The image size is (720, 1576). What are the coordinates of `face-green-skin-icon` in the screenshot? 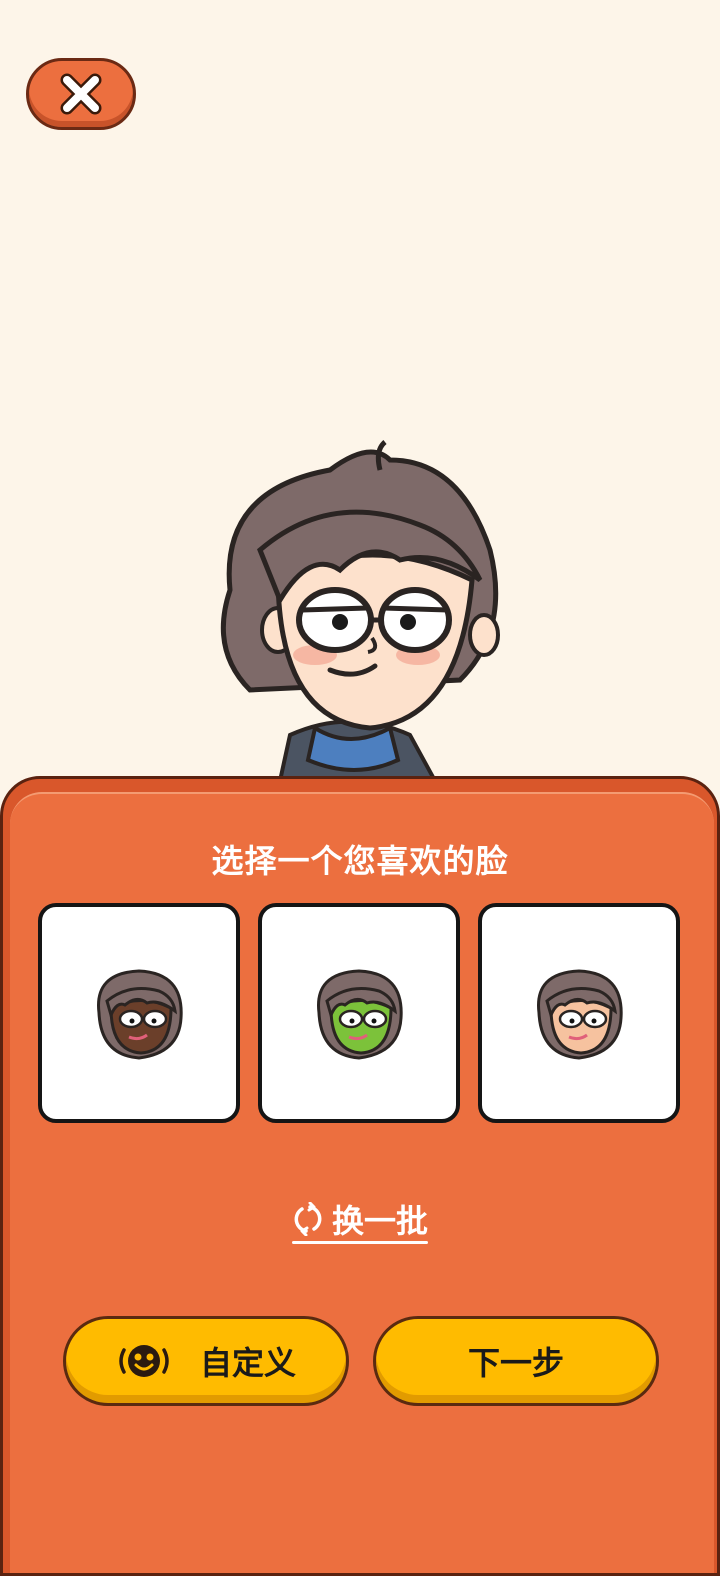 It's located at (360, 1014).